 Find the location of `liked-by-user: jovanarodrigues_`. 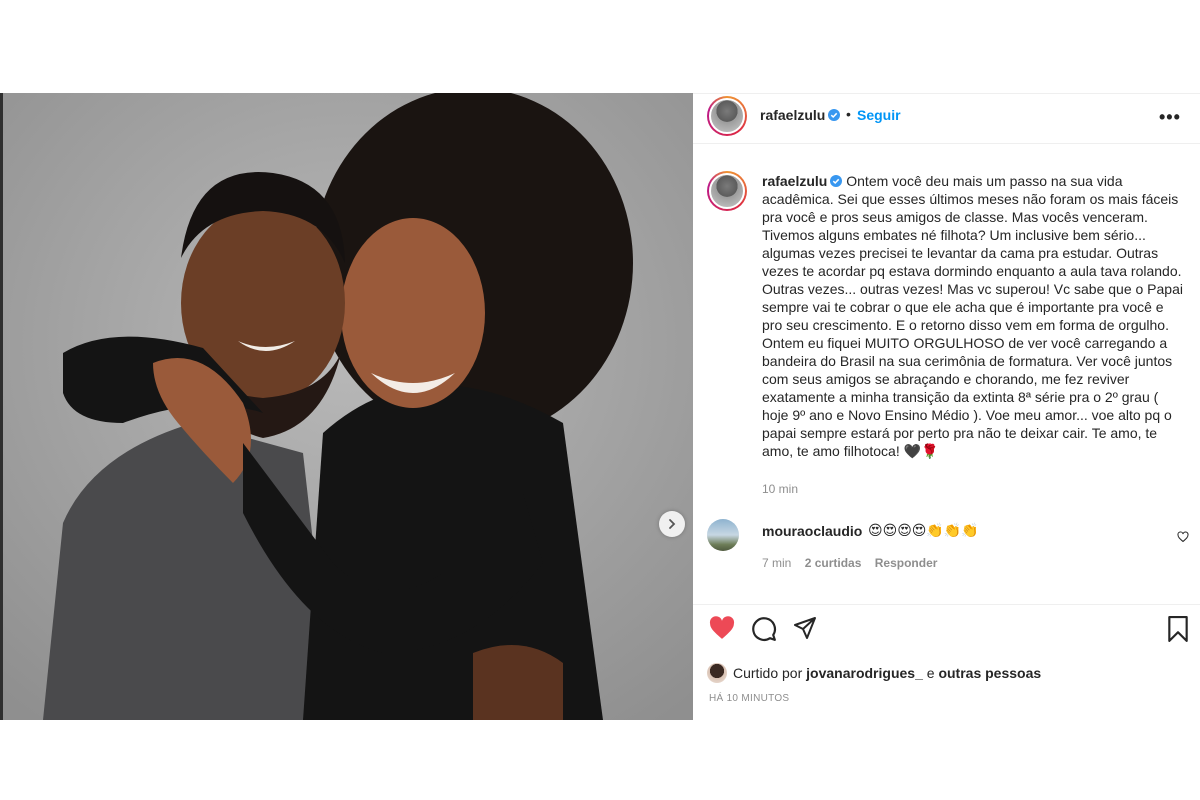

liked-by-user: jovanarodrigues_ is located at coordinates (864, 673).